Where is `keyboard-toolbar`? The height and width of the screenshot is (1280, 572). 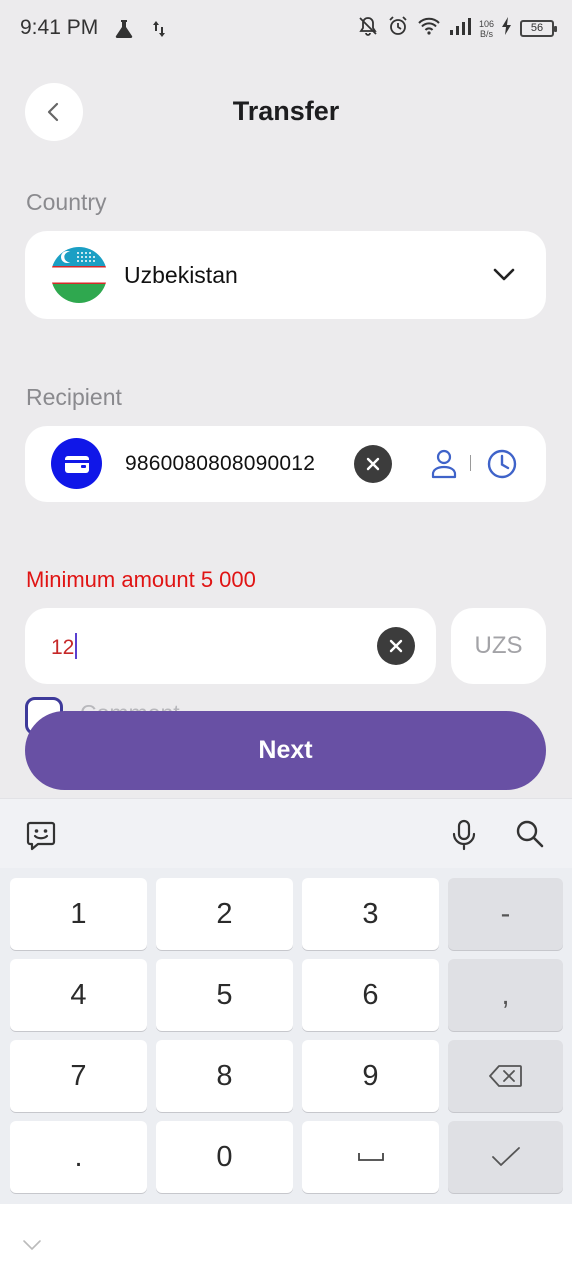
keyboard-toolbar is located at coordinates (286, 833).